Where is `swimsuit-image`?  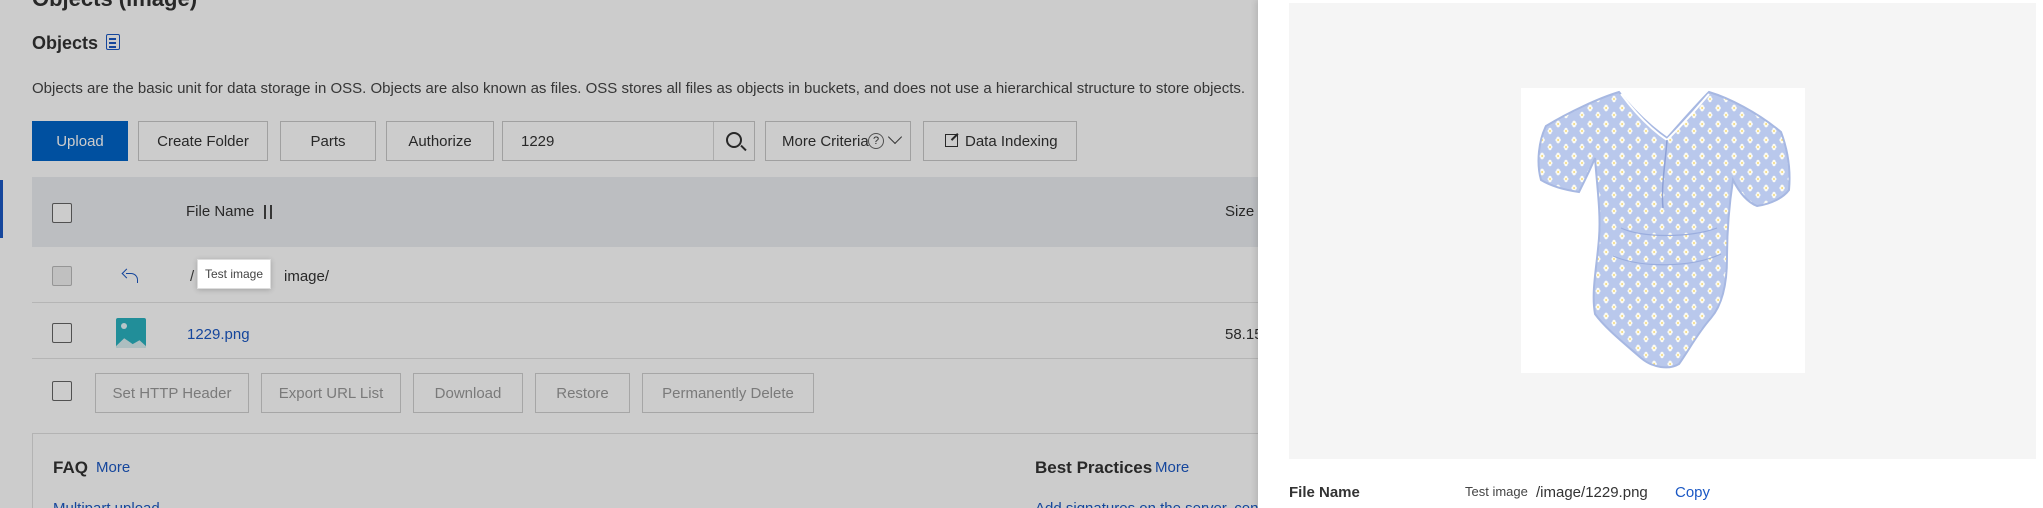
swimsuit-image is located at coordinates (1664, 229).